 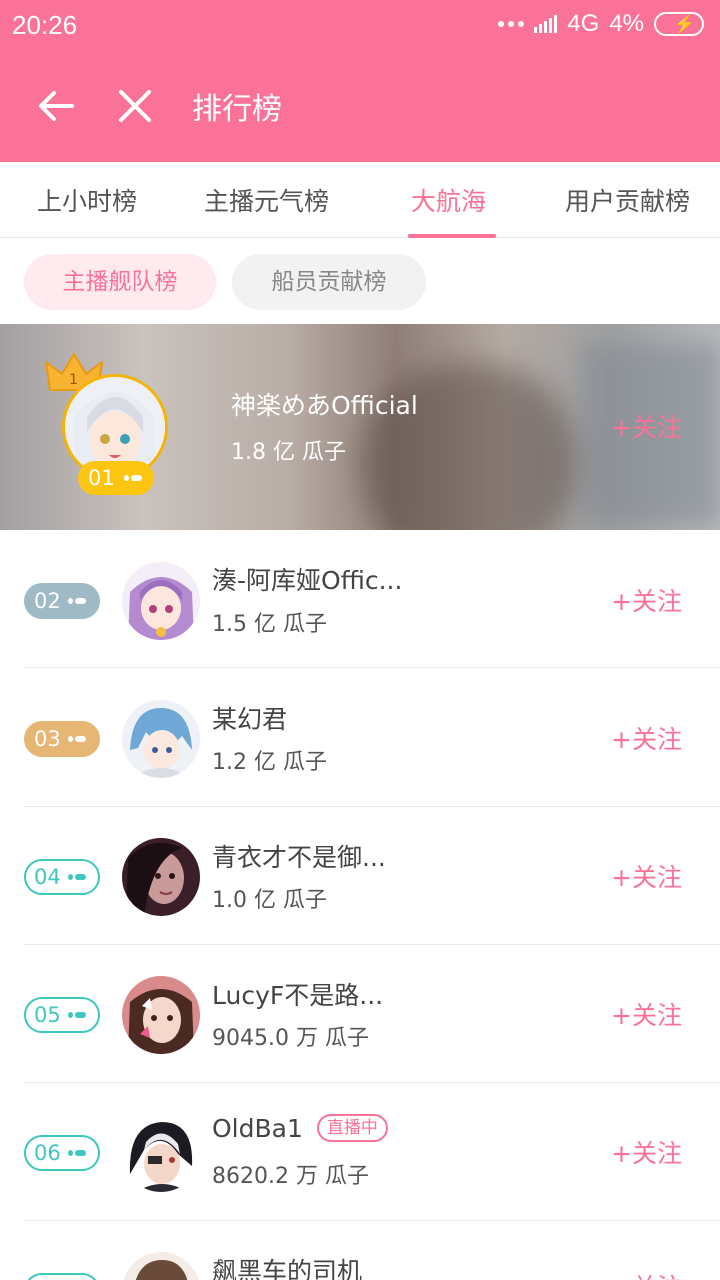 I want to click on streamer-score: 1.5 亿 瓜子, so click(x=269, y=624).